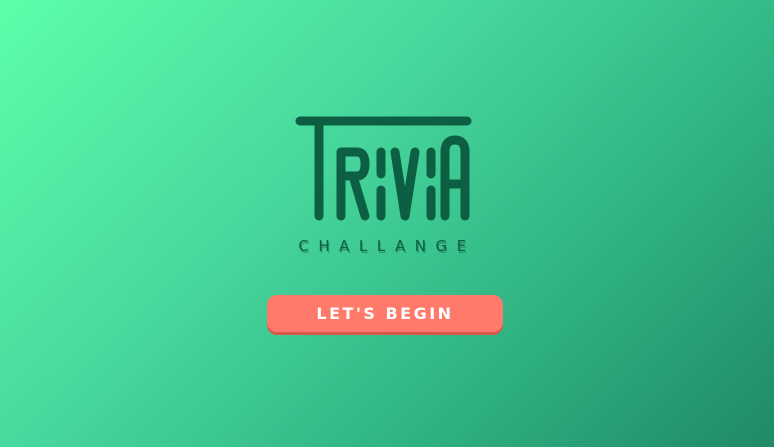 This screenshot has height=447, width=774. I want to click on subtitle-text: CHALLANGE, so click(387, 246).